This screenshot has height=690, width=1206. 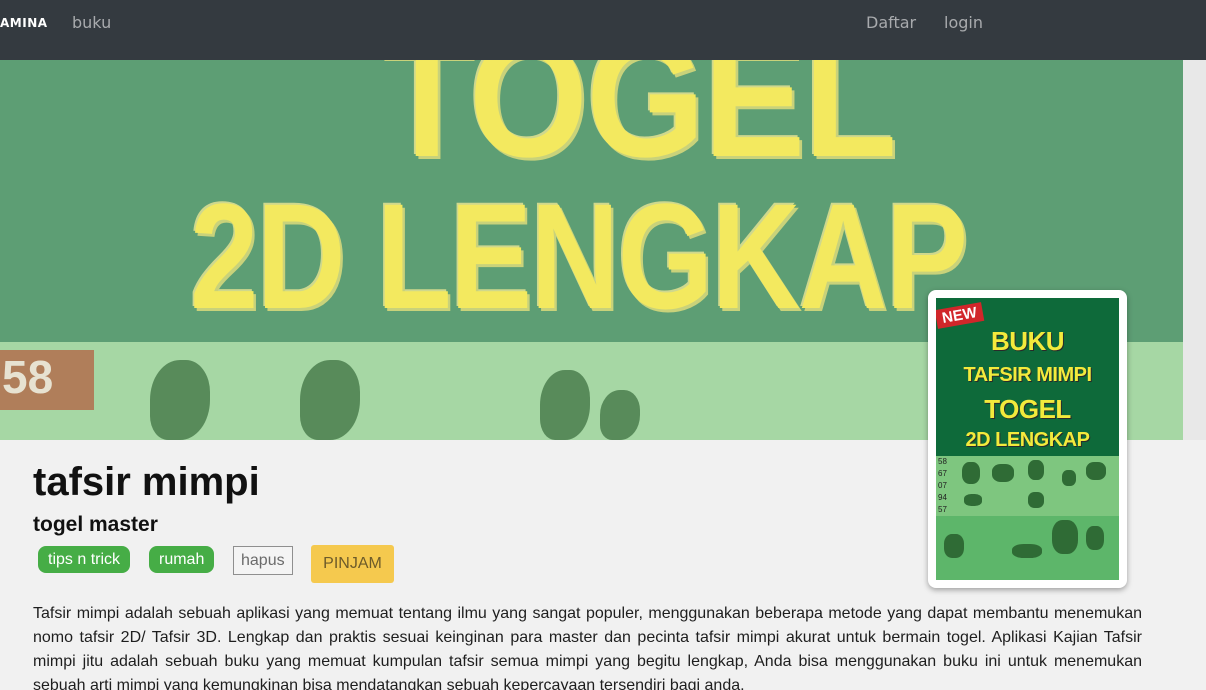 I want to click on book-title: tafsir mimpi, so click(x=146, y=482).